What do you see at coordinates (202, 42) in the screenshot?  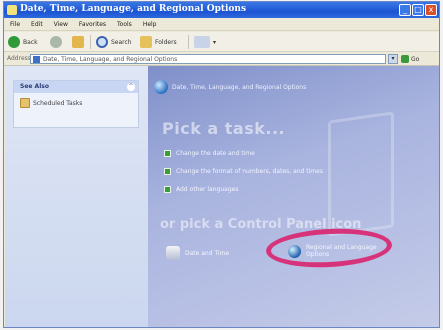 I see `views-icon` at bounding box center [202, 42].